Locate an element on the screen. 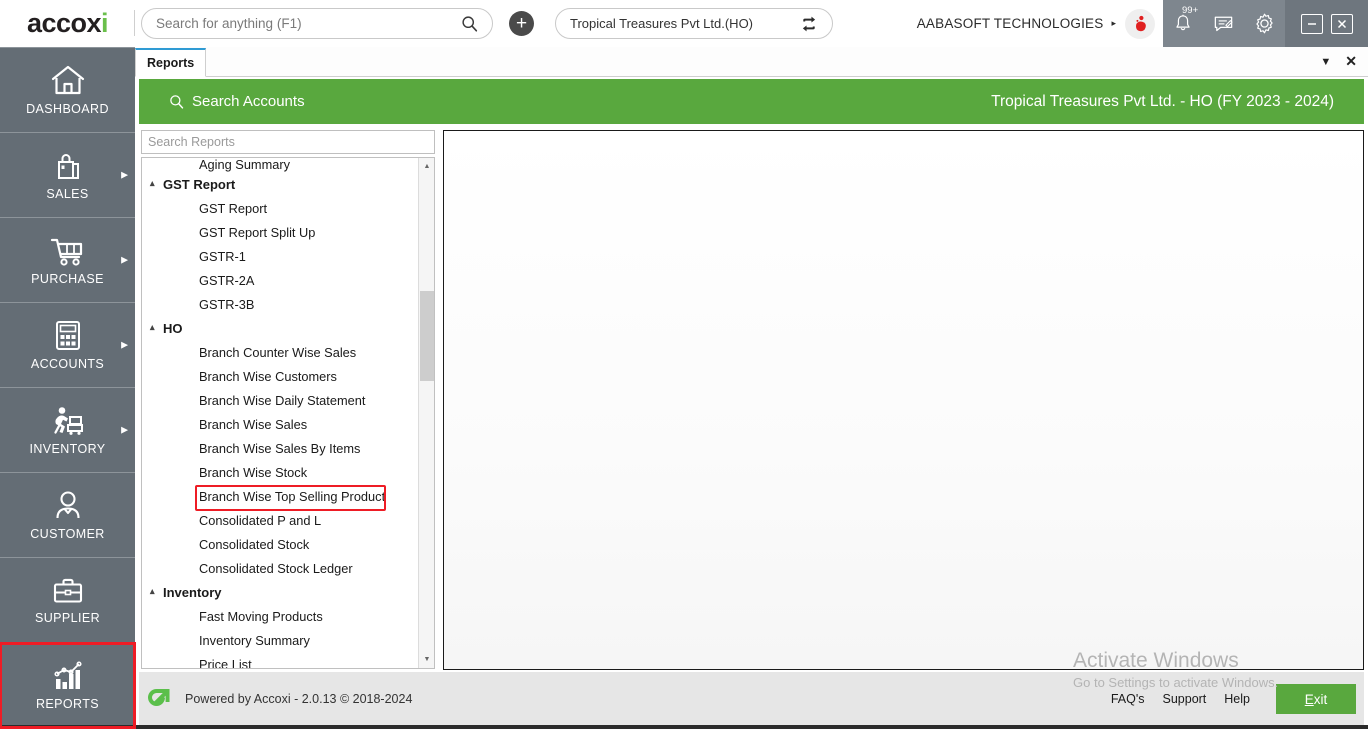 The image size is (1368, 729). reports-search-box is located at coordinates (288, 142).